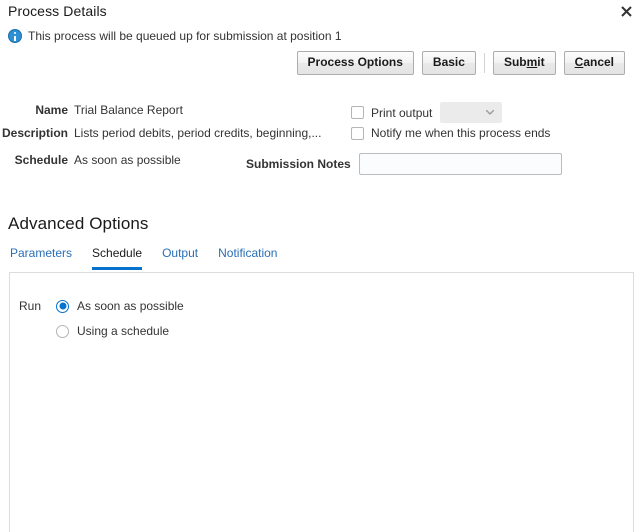 Image resolution: width=642 pixels, height=532 pixels. Describe the element at coordinates (130, 306) in the screenshot. I see `radio-label-as-soon-as-possible: As soon as possible` at that location.